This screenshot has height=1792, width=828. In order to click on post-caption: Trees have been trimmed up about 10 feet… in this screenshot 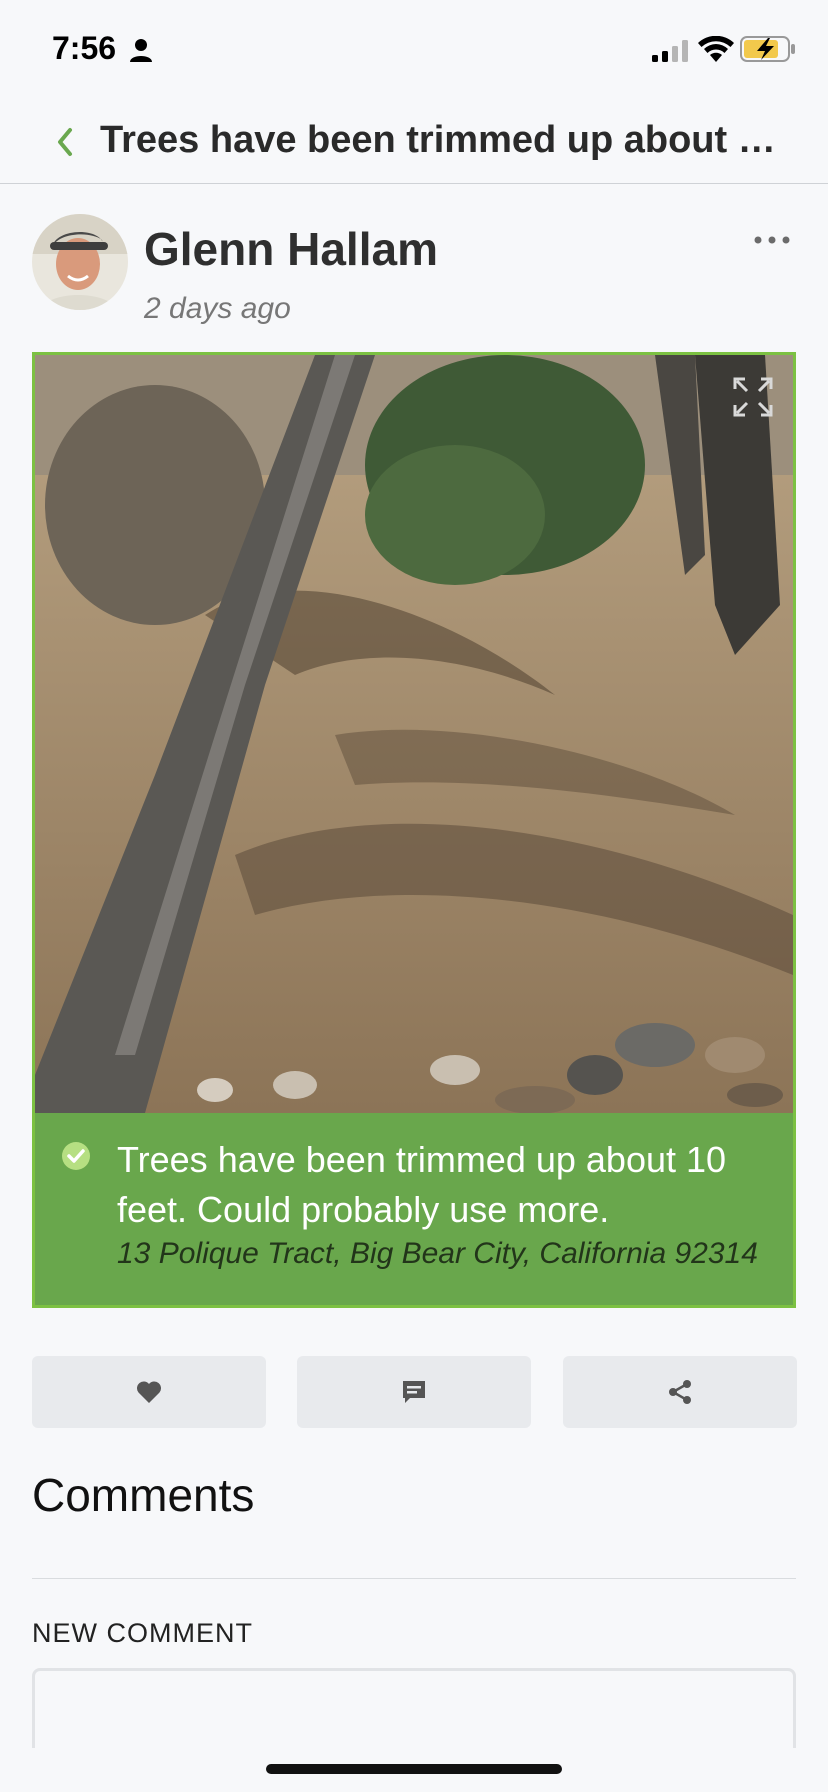, I will do `click(422, 1184)`.